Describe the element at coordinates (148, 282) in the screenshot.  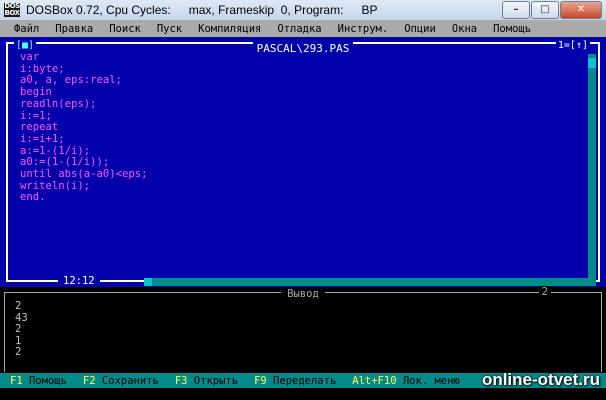
I see `horizontal-scroll-thumb` at that location.